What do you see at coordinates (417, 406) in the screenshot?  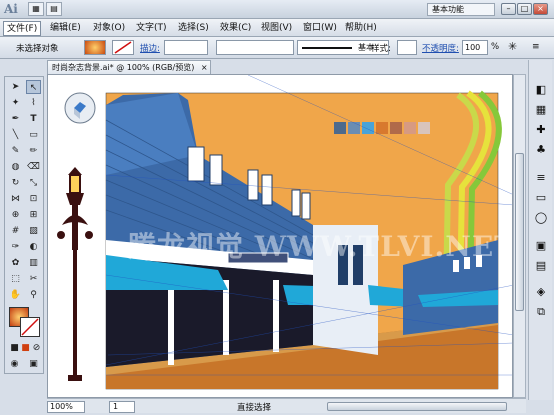 I see `horizontal-scroll-thumb` at bounding box center [417, 406].